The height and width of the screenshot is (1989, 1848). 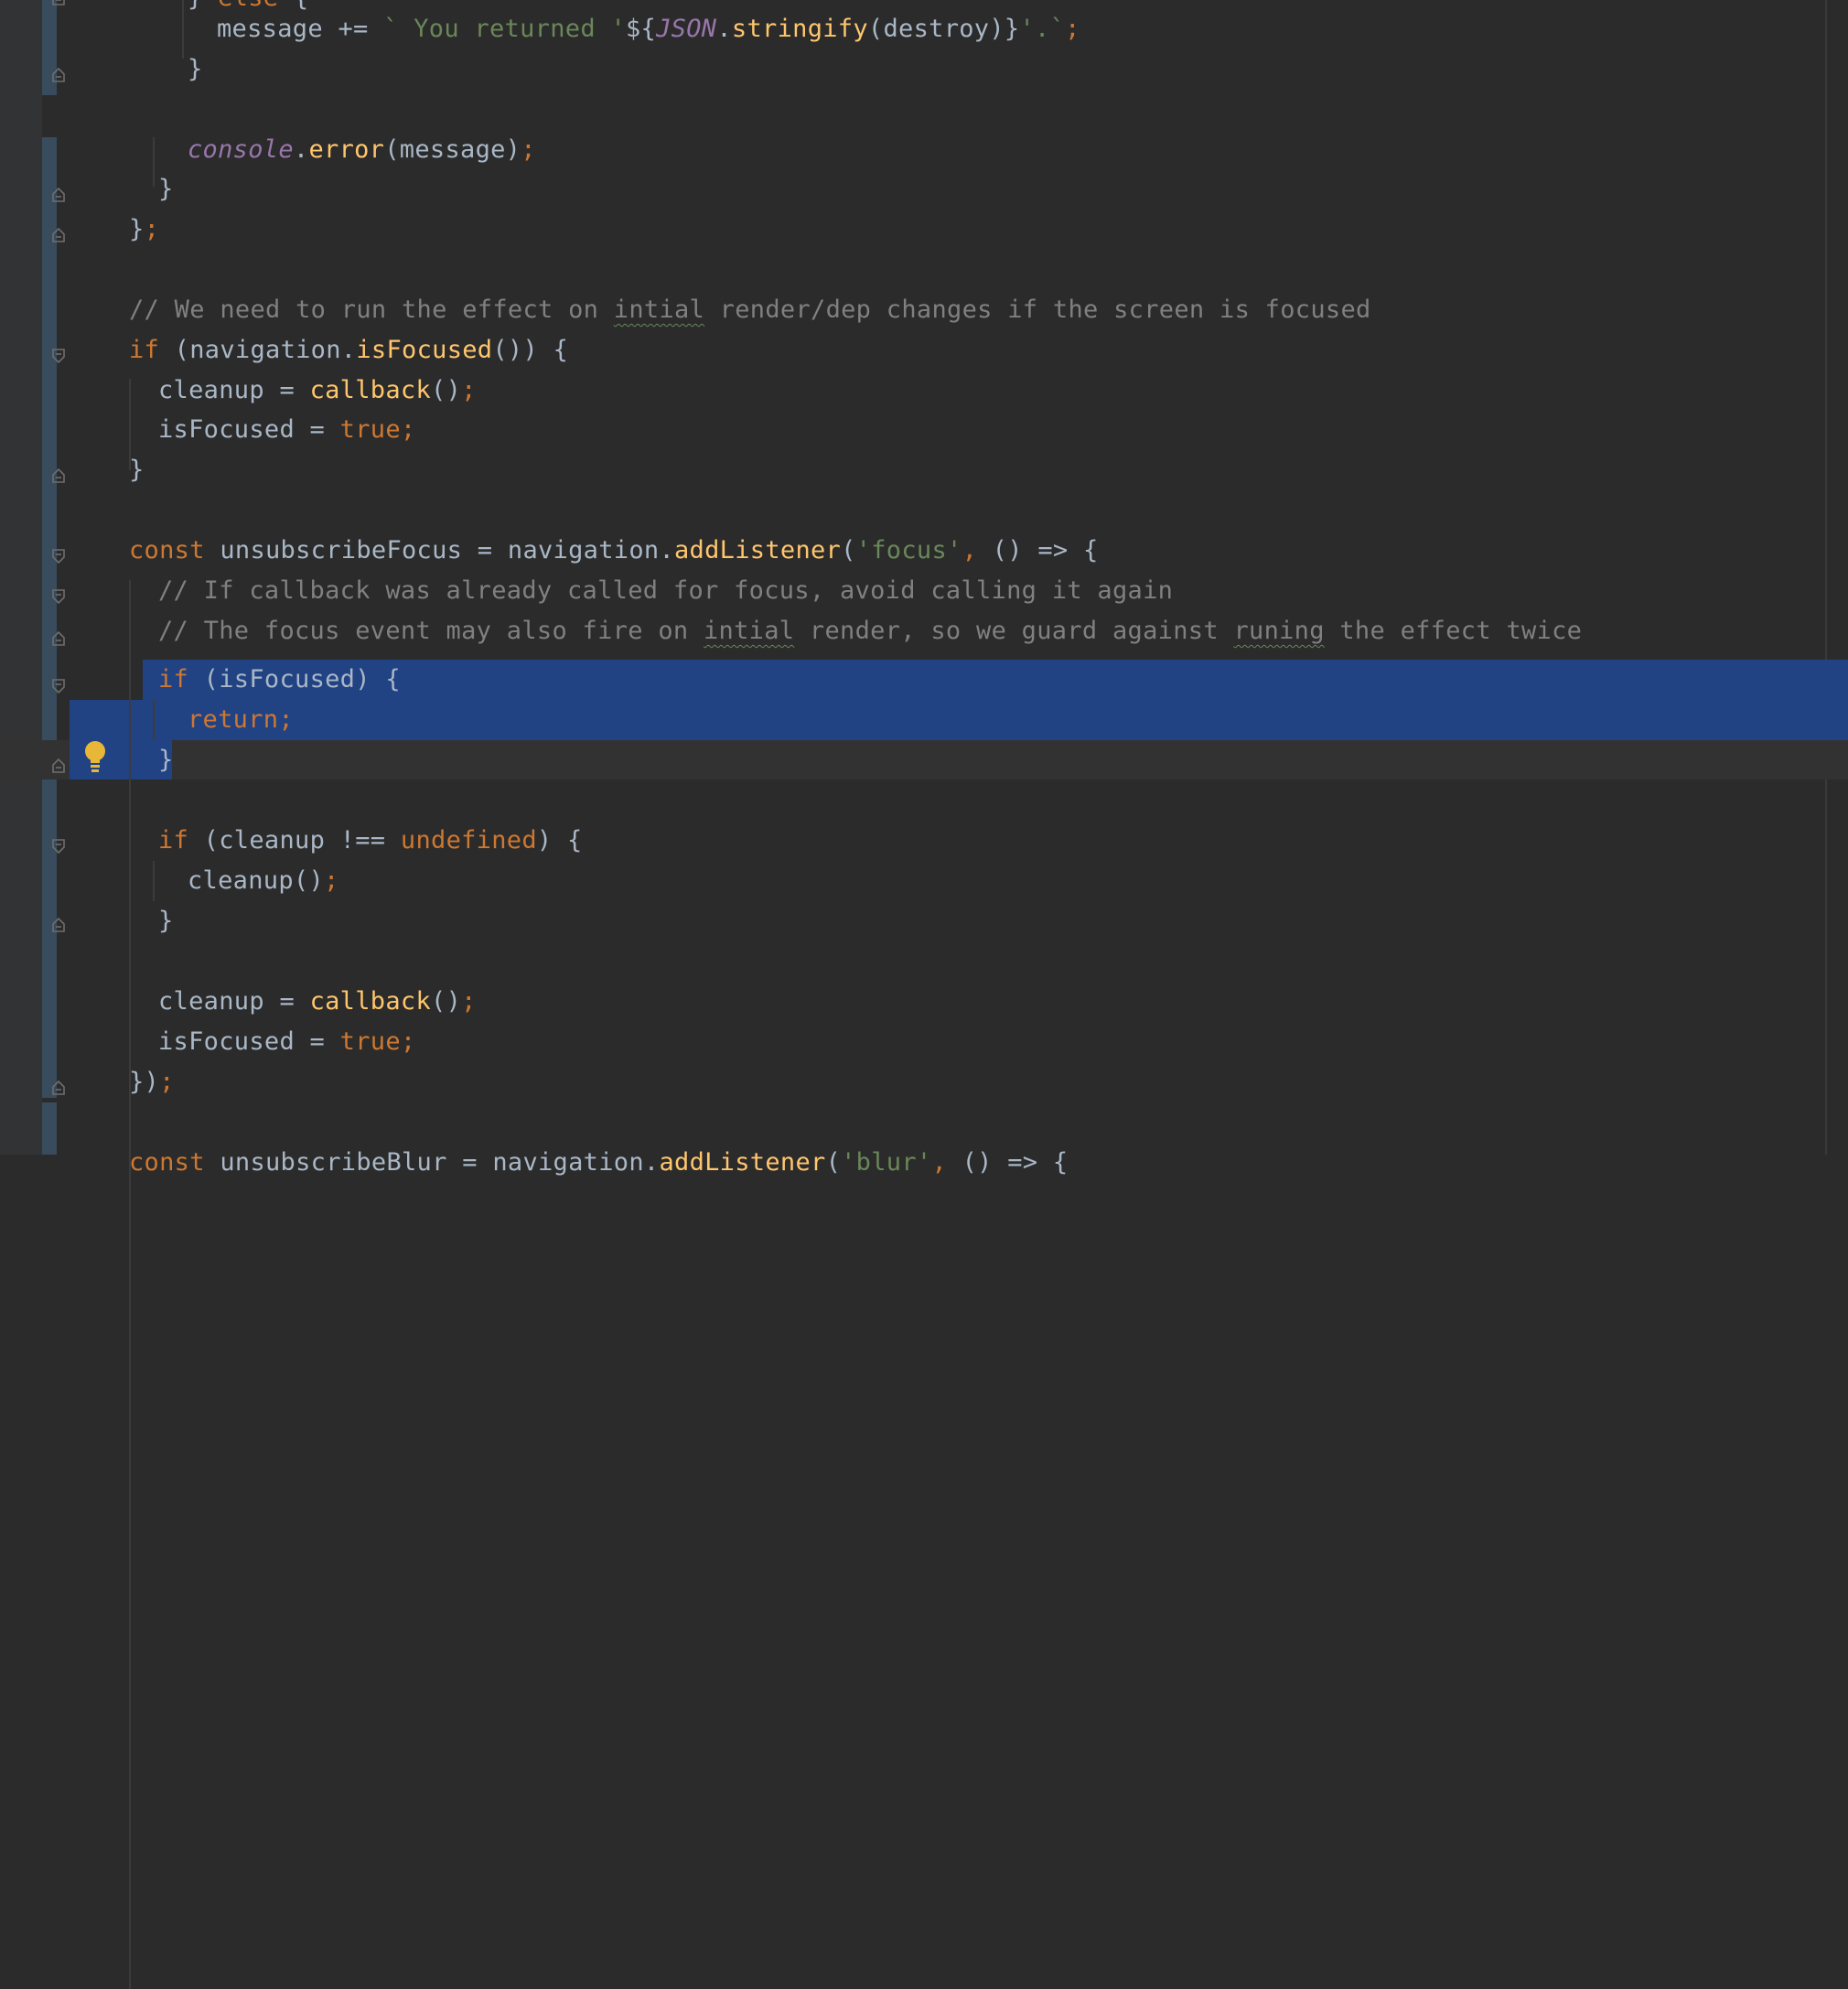 What do you see at coordinates (886, 1162) in the screenshot?
I see `code-token: 'blur'` at bounding box center [886, 1162].